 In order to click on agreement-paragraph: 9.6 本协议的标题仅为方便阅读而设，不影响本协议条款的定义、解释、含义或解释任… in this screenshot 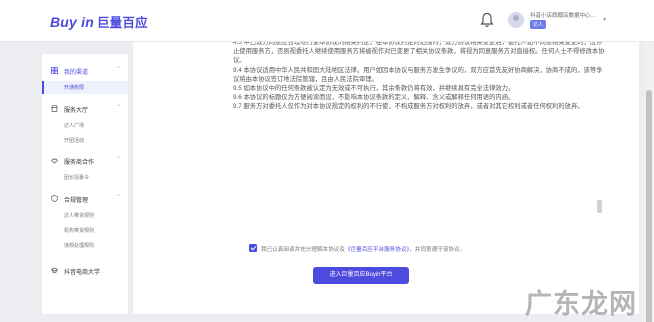, I will do `click(374, 98)`.